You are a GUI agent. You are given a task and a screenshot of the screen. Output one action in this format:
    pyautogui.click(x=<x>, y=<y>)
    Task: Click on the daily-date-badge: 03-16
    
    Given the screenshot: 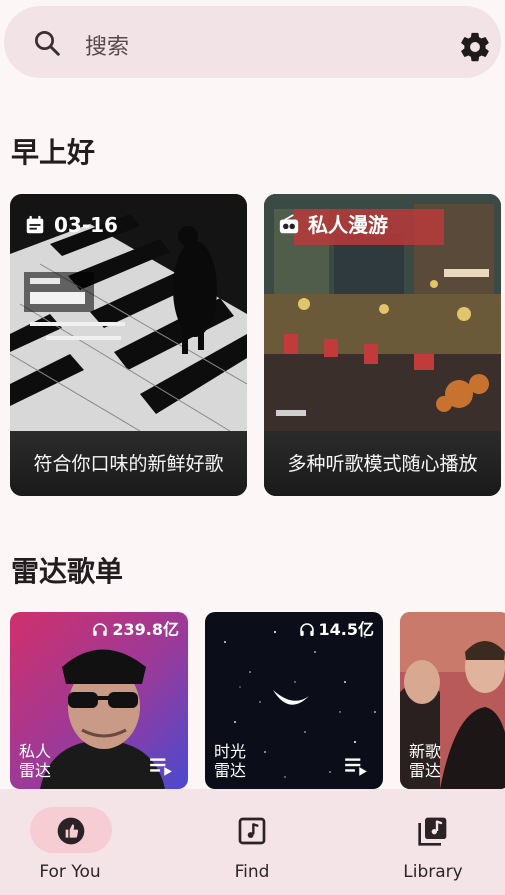 What is the action you would take?
    pyautogui.click(x=71, y=225)
    